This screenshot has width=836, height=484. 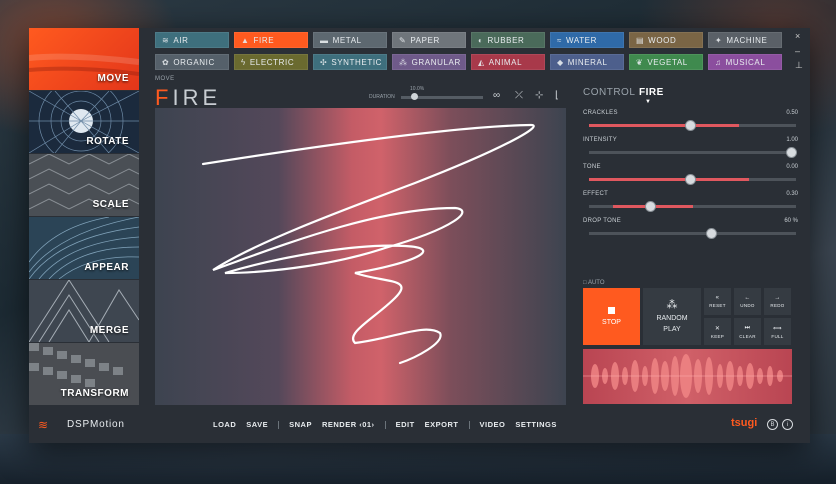 What do you see at coordinates (382, 97) in the screenshot?
I see `duration-label: DURATION` at bounding box center [382, 97].